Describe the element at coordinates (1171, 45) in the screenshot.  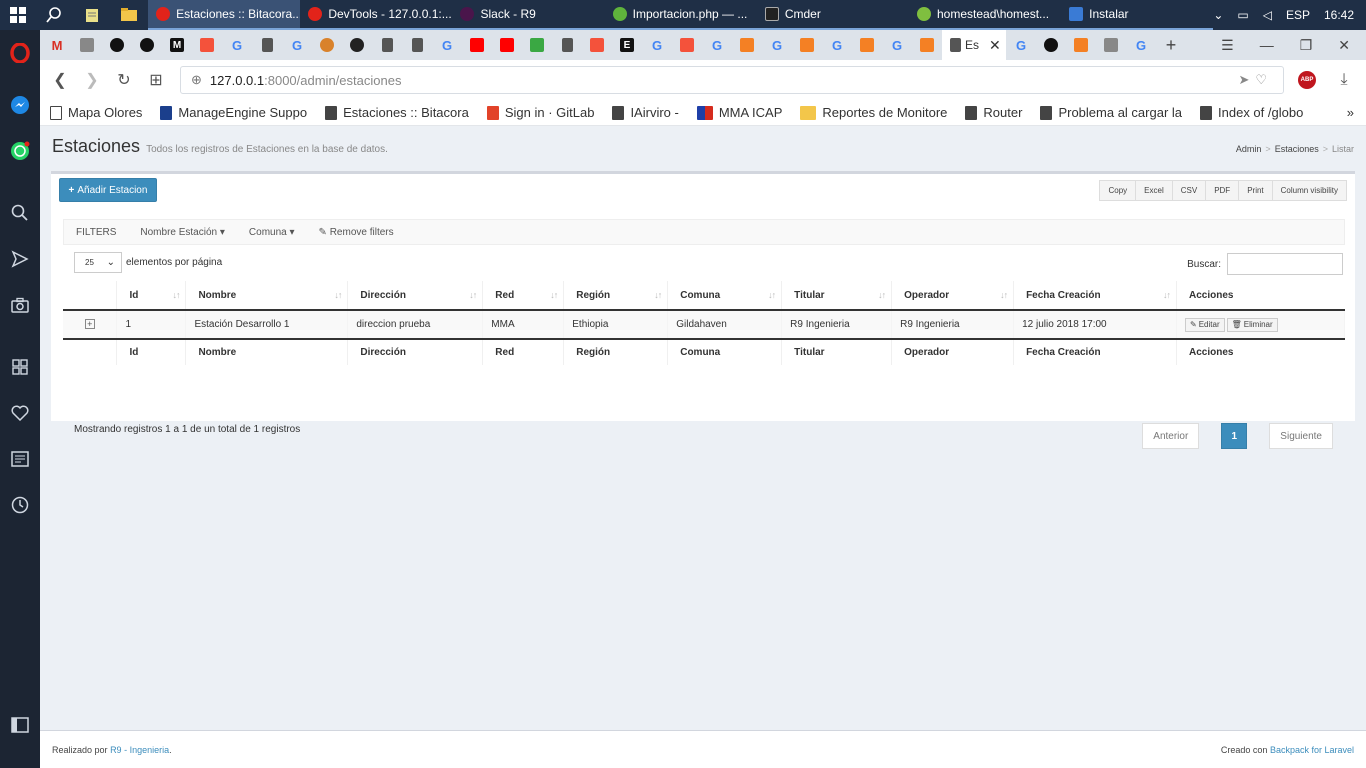
I see `new-tab-button: +` at that location.